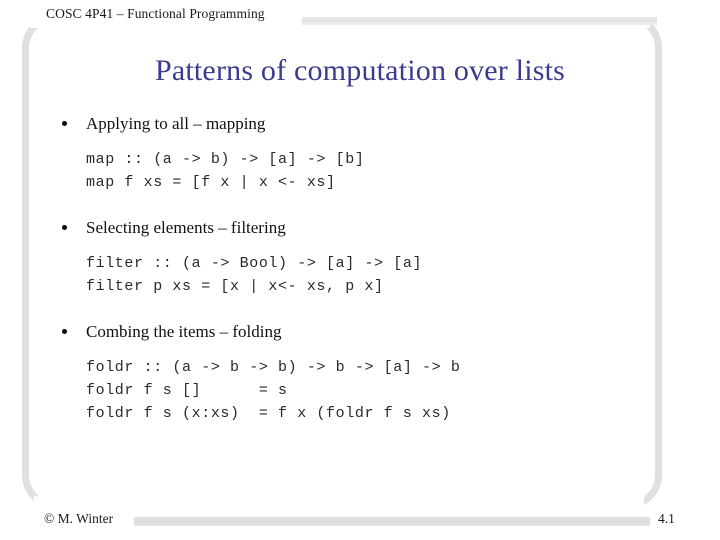 The height and width of the screenshot is (540, 720). Describe the element at coordinates (211, 182) in the screenshot. I see `code-line: map f xs = [f x | x <- xs]` at that location.